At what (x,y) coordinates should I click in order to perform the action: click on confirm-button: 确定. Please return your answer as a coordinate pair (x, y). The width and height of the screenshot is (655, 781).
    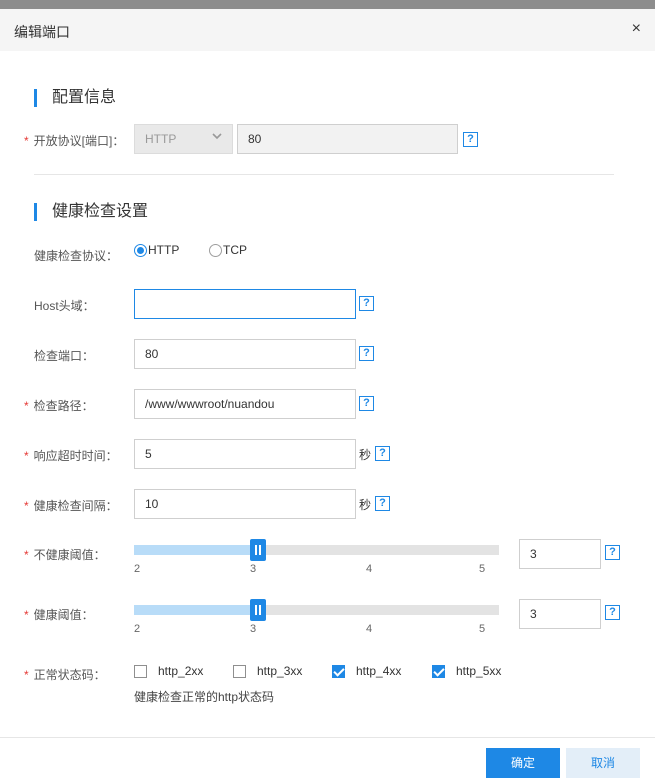
    Looking at the image, I should click on (523, 763).